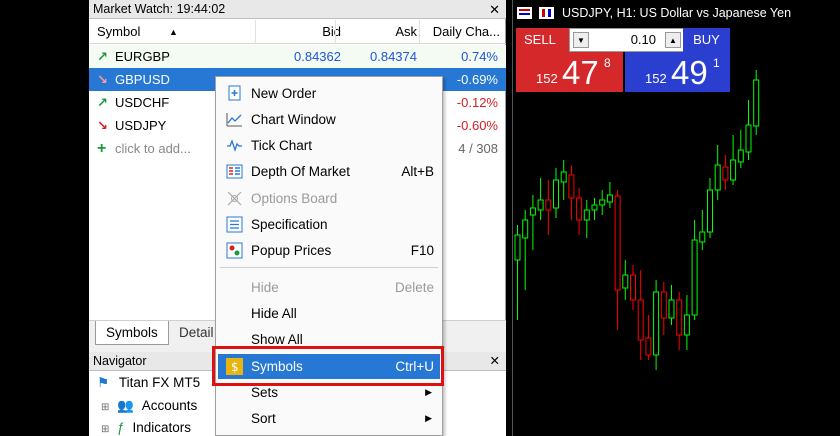 This screenshot has height=436, width=840. Describe the element at coordinates (524, 13) in the screenshot. I see `chart-menu-icon` at that location.